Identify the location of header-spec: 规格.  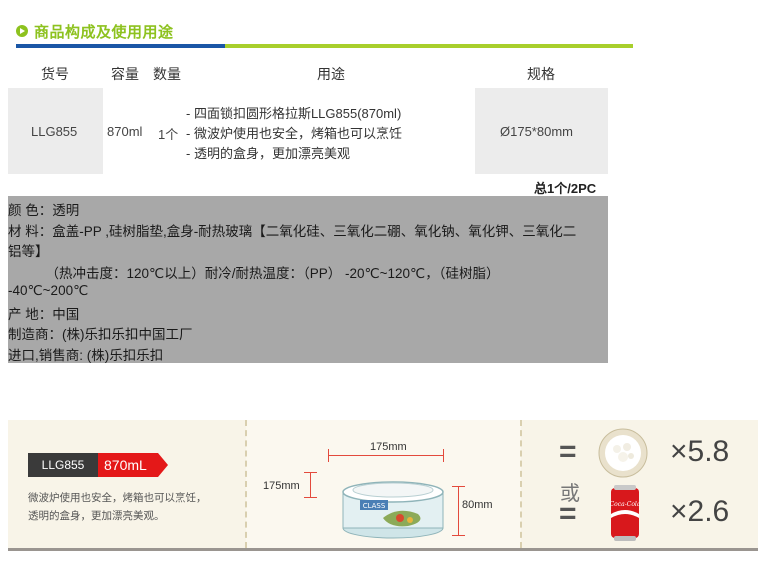
(541, 74).